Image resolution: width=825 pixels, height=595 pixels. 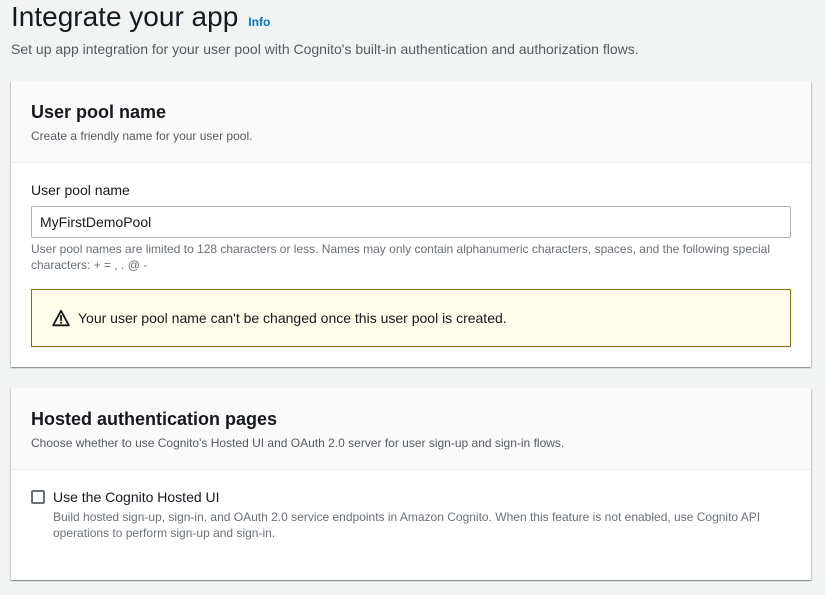 What do you see at coordinates (325, 17) in the screenshot?
I see `title-row: Integrate your app Info` at bounding box center [325, 17].